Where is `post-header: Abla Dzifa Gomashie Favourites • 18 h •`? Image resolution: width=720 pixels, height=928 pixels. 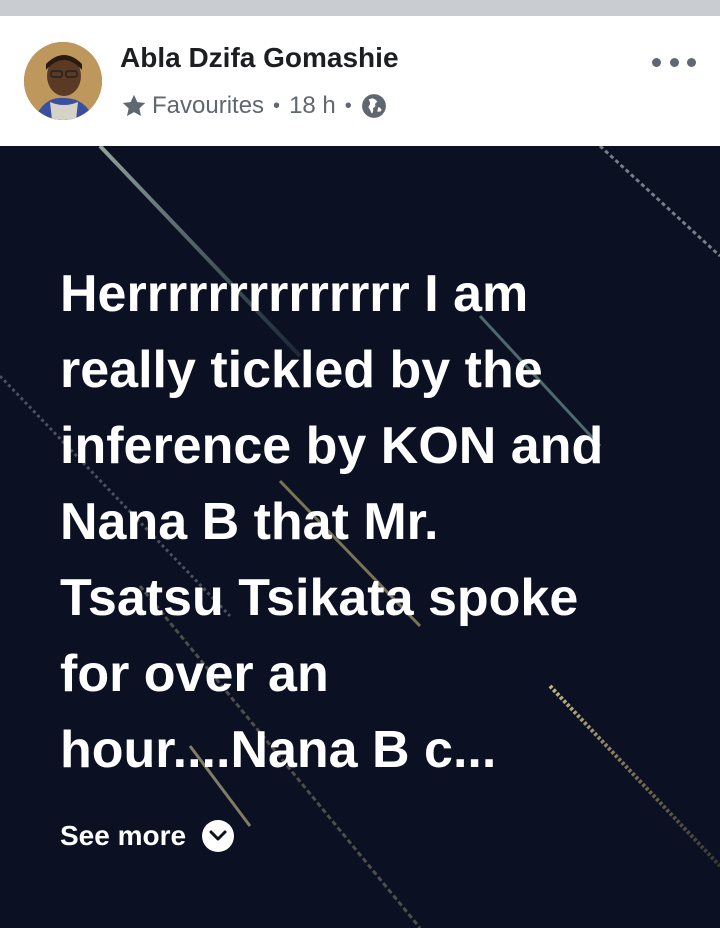 post-header: Abla Dzifa Gomashie Favourites • 18 h • is located at coordinates (360, 81).